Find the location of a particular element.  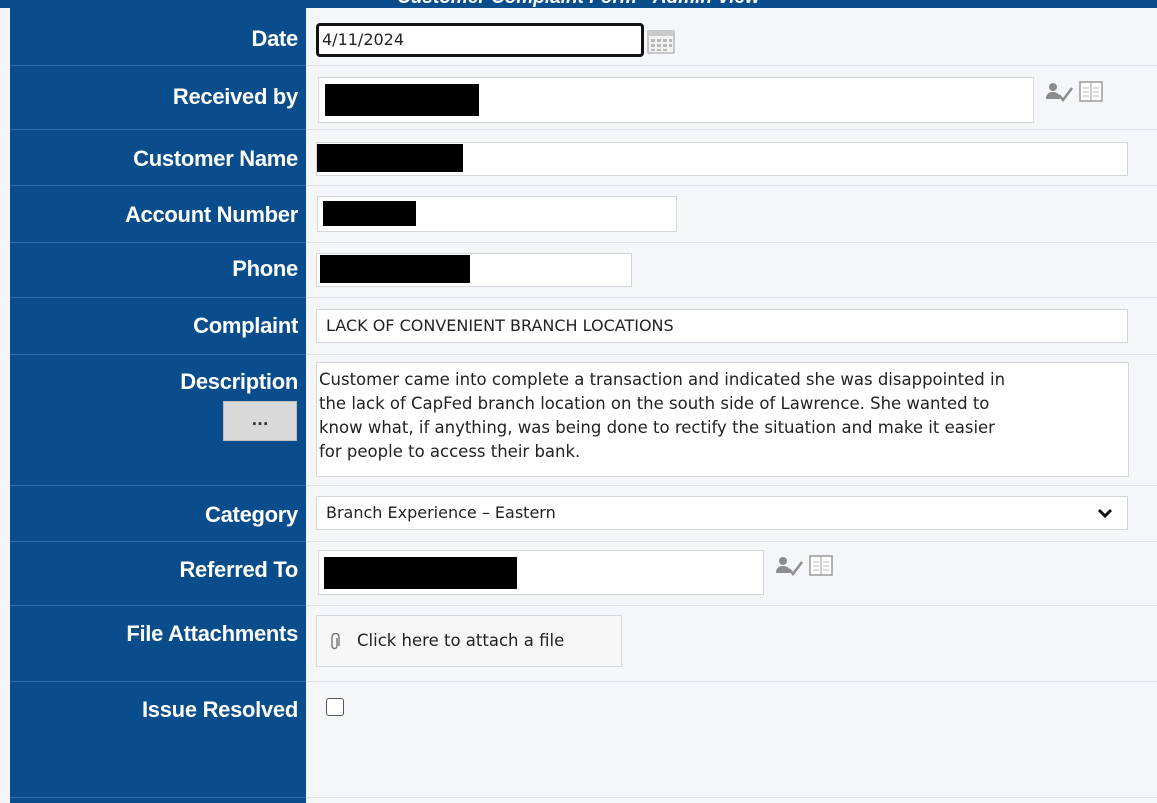

attach-file-label: Click here to attach a file is located at coordinates (461, 640).